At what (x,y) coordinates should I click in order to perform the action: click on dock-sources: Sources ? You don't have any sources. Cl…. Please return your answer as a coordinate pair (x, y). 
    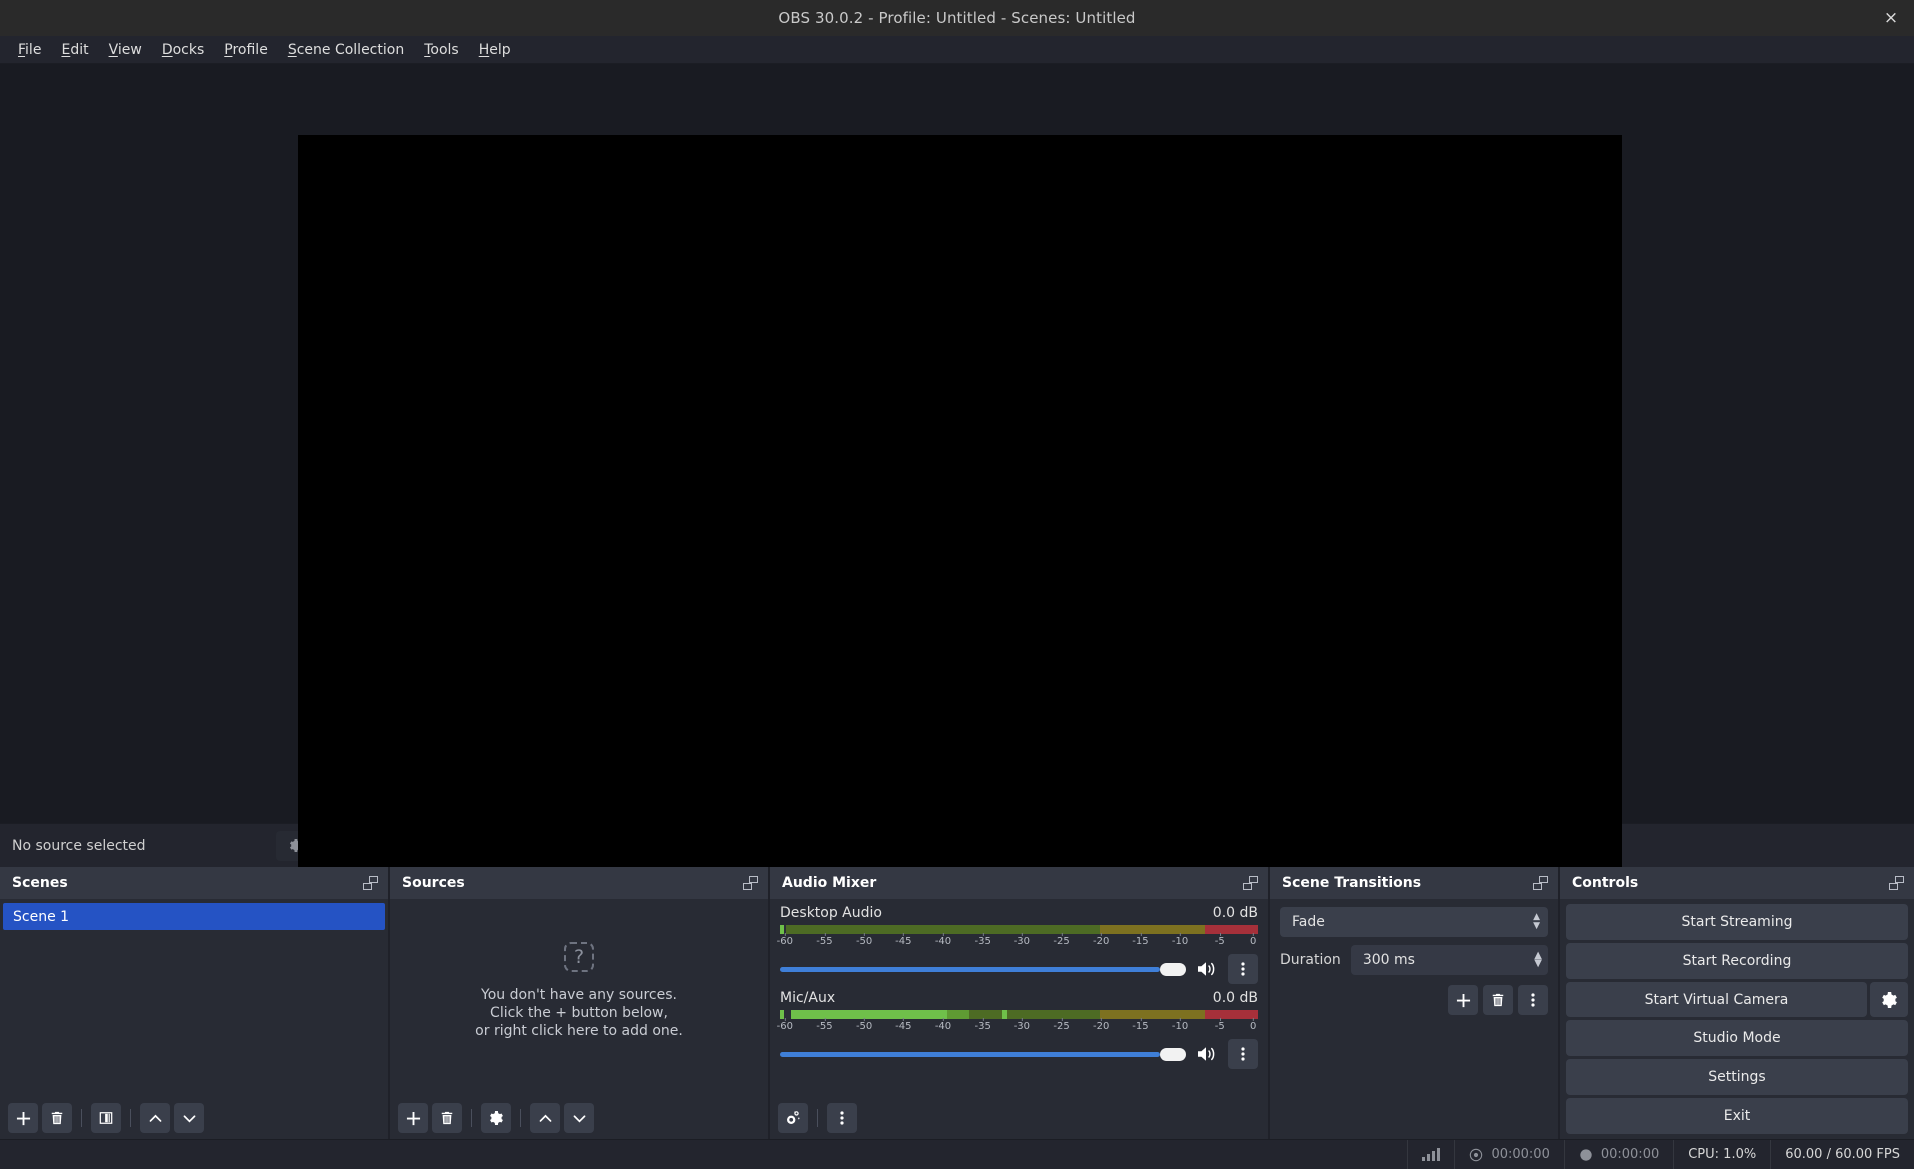
    Looking at the image, I should click on (578, 1003).